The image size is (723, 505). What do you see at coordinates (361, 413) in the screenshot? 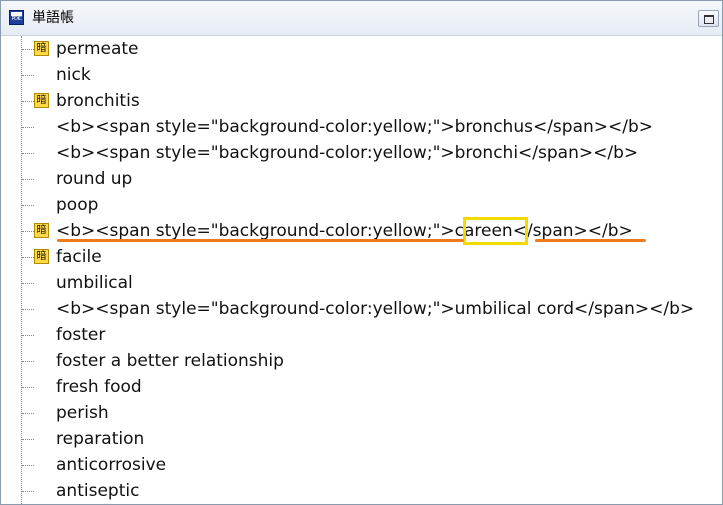
I see `tree-item: perish` at bounding box center [361, 413].